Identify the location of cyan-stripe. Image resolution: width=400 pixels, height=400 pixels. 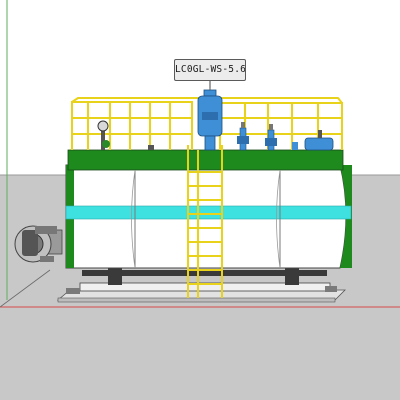
(208, 212).